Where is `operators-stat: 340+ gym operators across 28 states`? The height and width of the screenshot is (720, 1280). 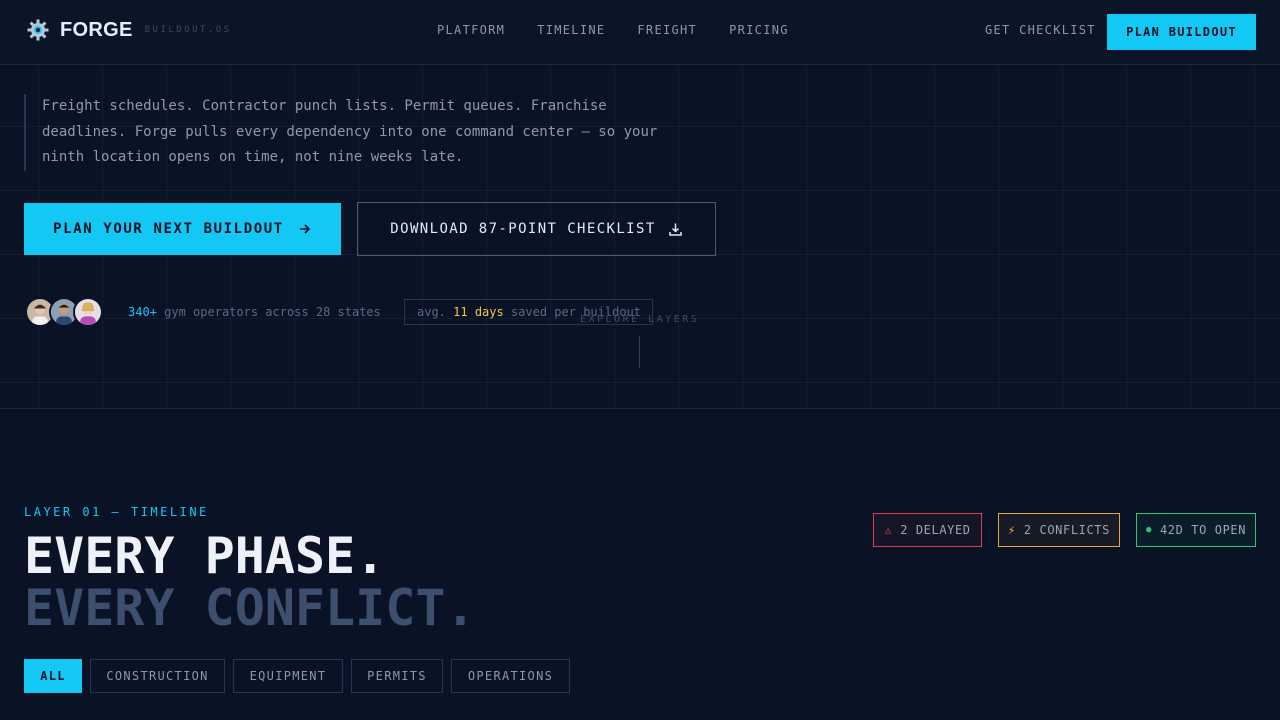
operators-stat: 340+ gym operators across 28 states is located at coordinates (254, 312).